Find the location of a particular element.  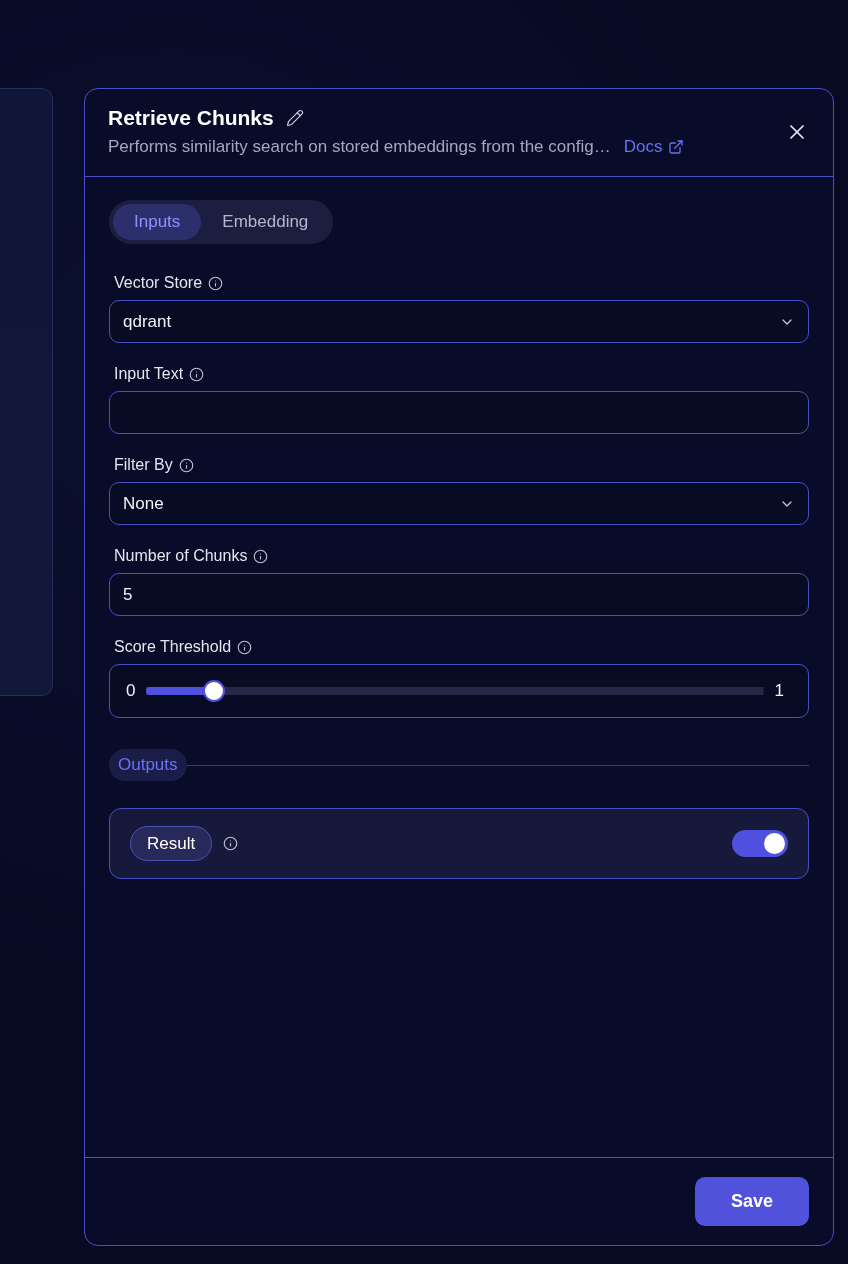

slider-max-label: 1 is located at coordinates (779, 691).